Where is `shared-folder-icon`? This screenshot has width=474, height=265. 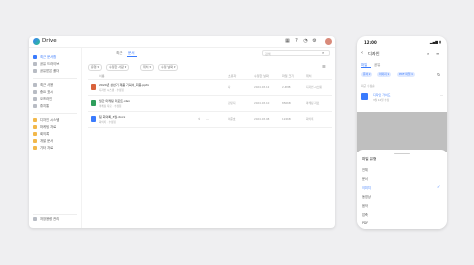 shared-folder-icon is located at coordinates (35, 71).